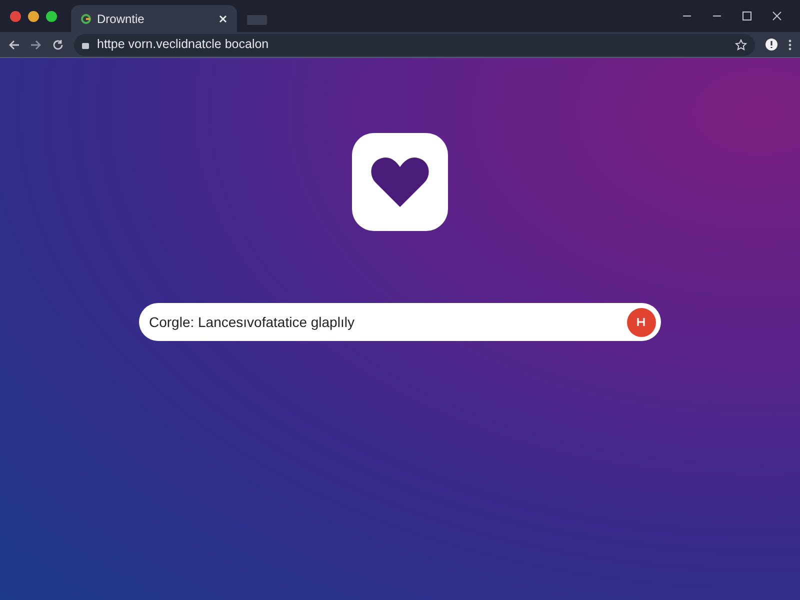 This screenshot has height=600, width=800. I want to click on browser-tab: Drowntie, so click(154, 18).